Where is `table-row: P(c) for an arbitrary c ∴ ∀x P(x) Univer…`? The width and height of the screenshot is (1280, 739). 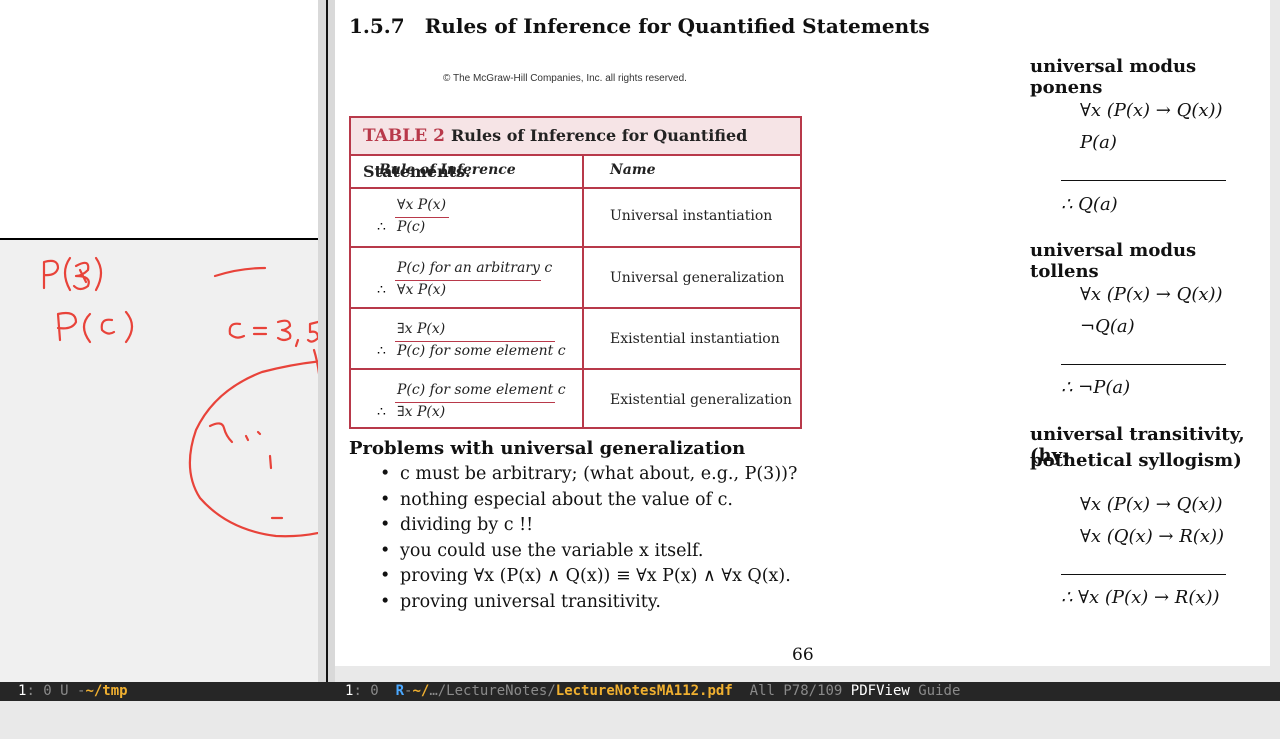
table-row: P(c) for an arbitrary c ∴ ∀x P(x) Univer… is located at coordinates (575, 277).